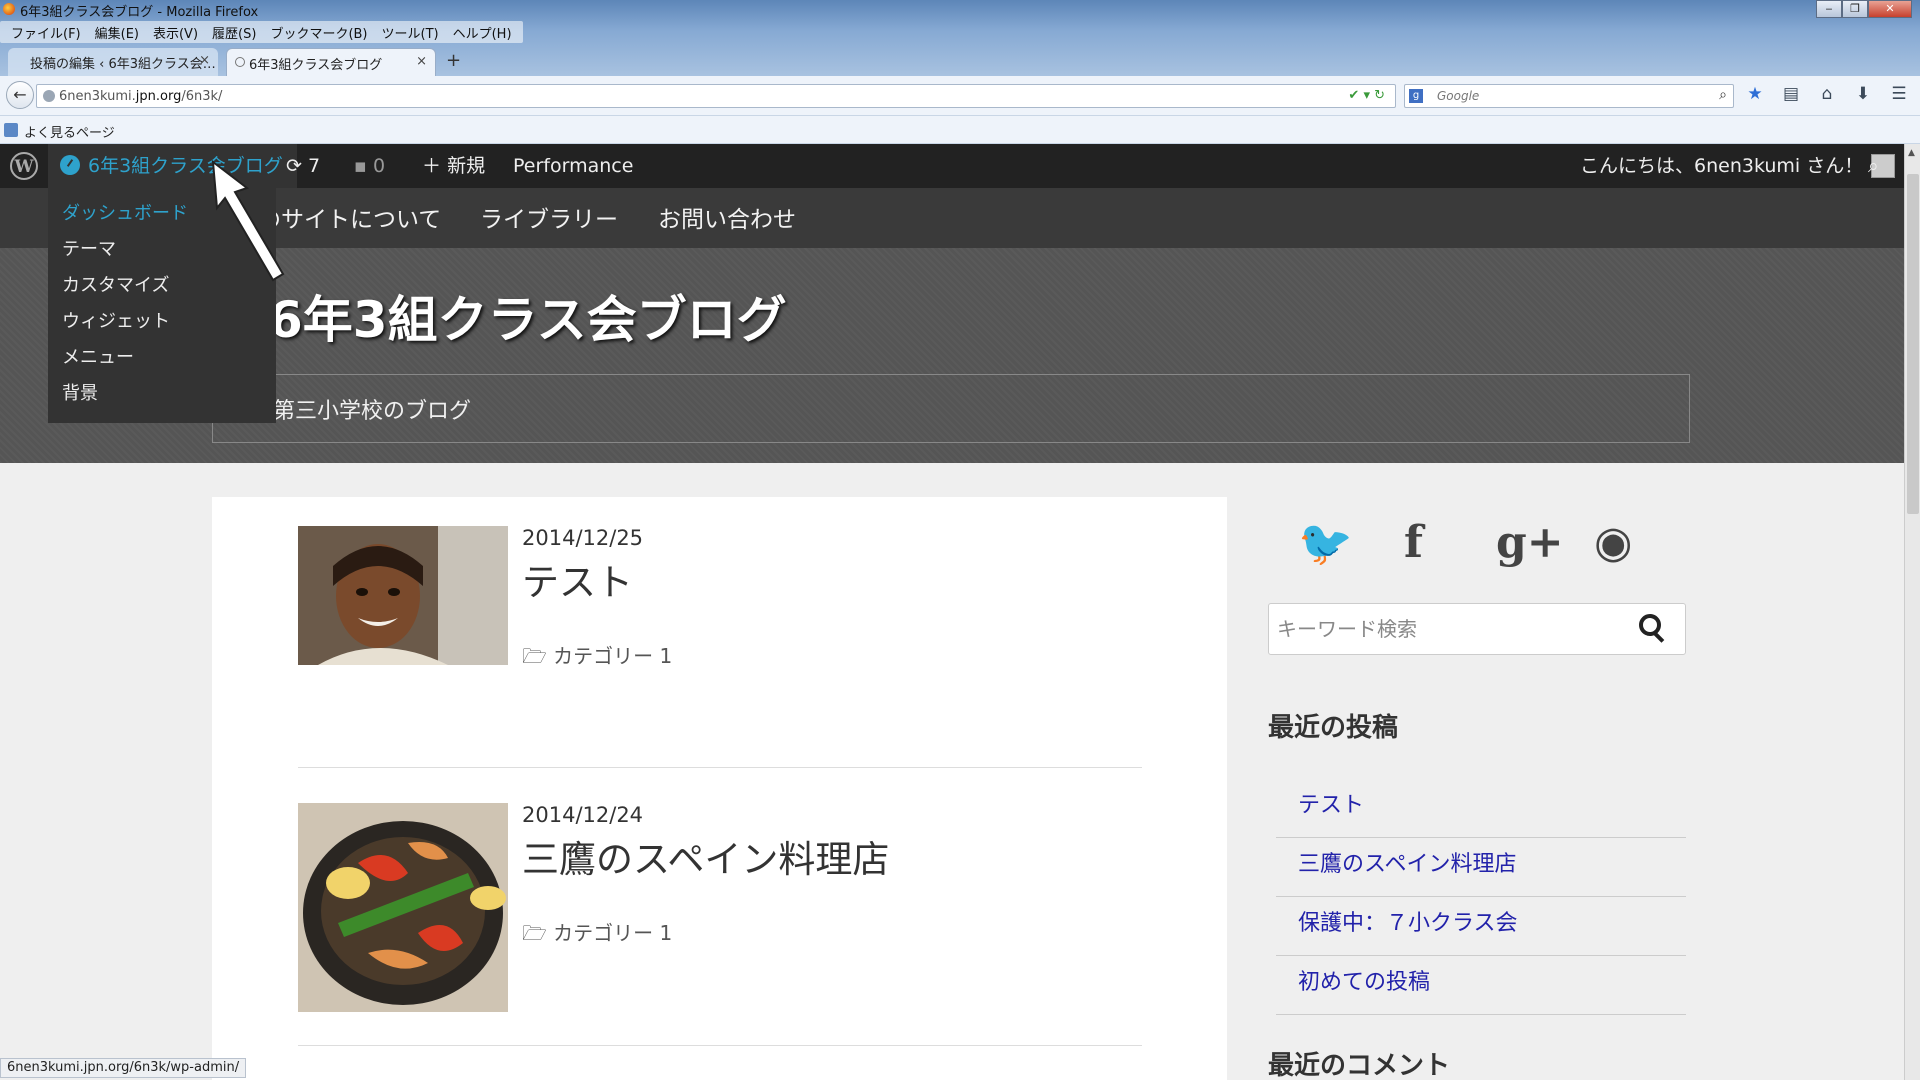  What do you see at coordinates (716, 96) in the screenshot?
I see `address-bar: 6nen3kumi.jpn.org/6n3k/ ✔ ▾ ↻` at bounding box center [716, 96].